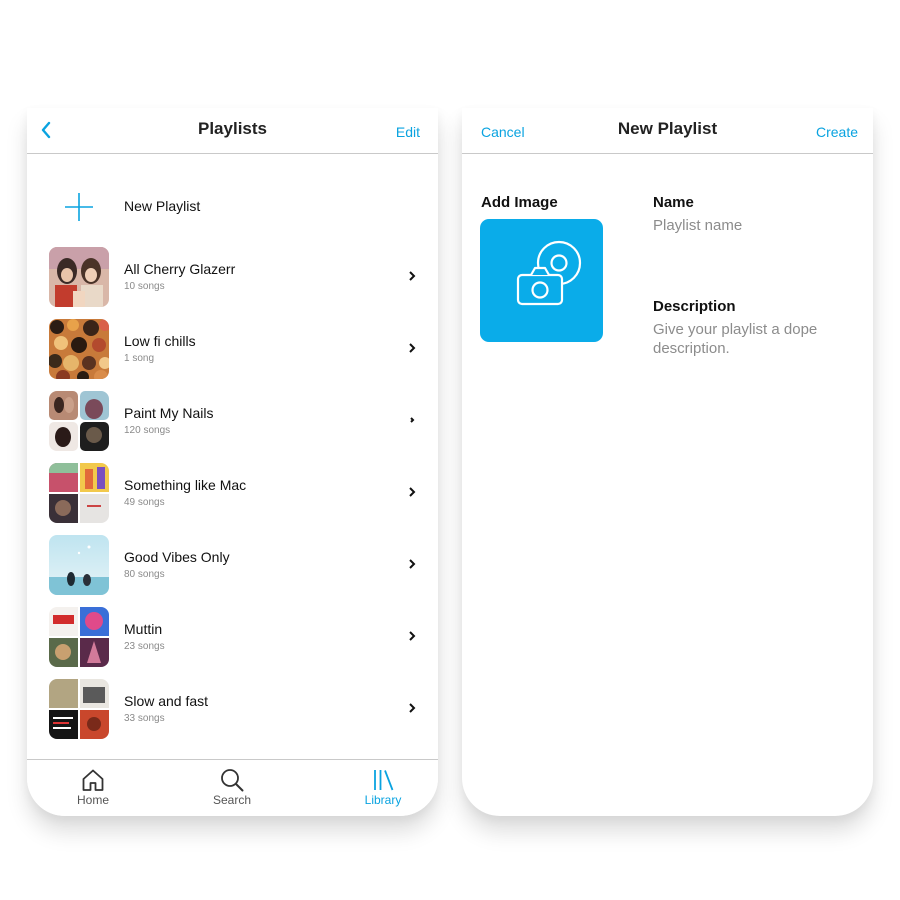  I want to click on tab-search-label: Search, so click(232, 800).